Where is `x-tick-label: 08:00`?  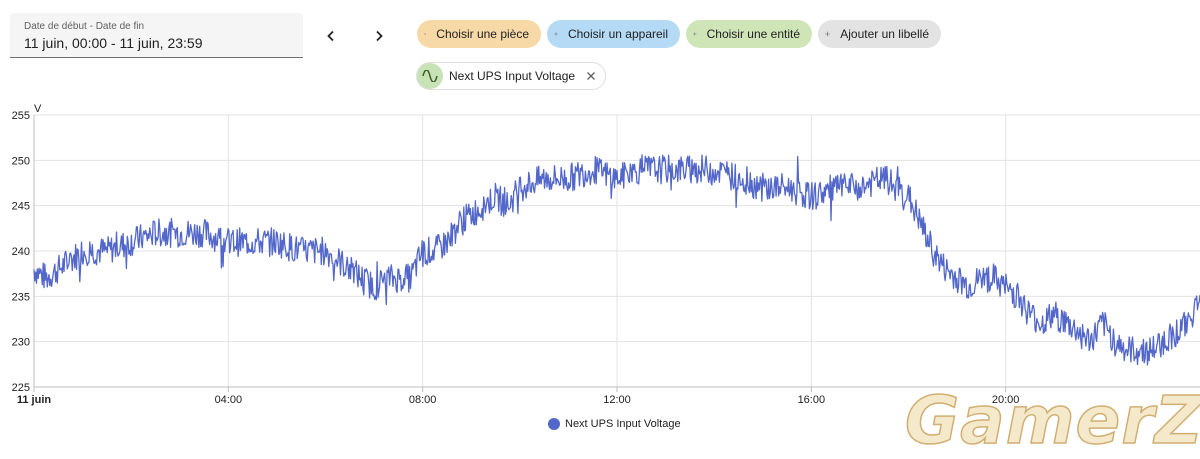 x-tick-label: 08:00 is located at coordinates (423, 400).